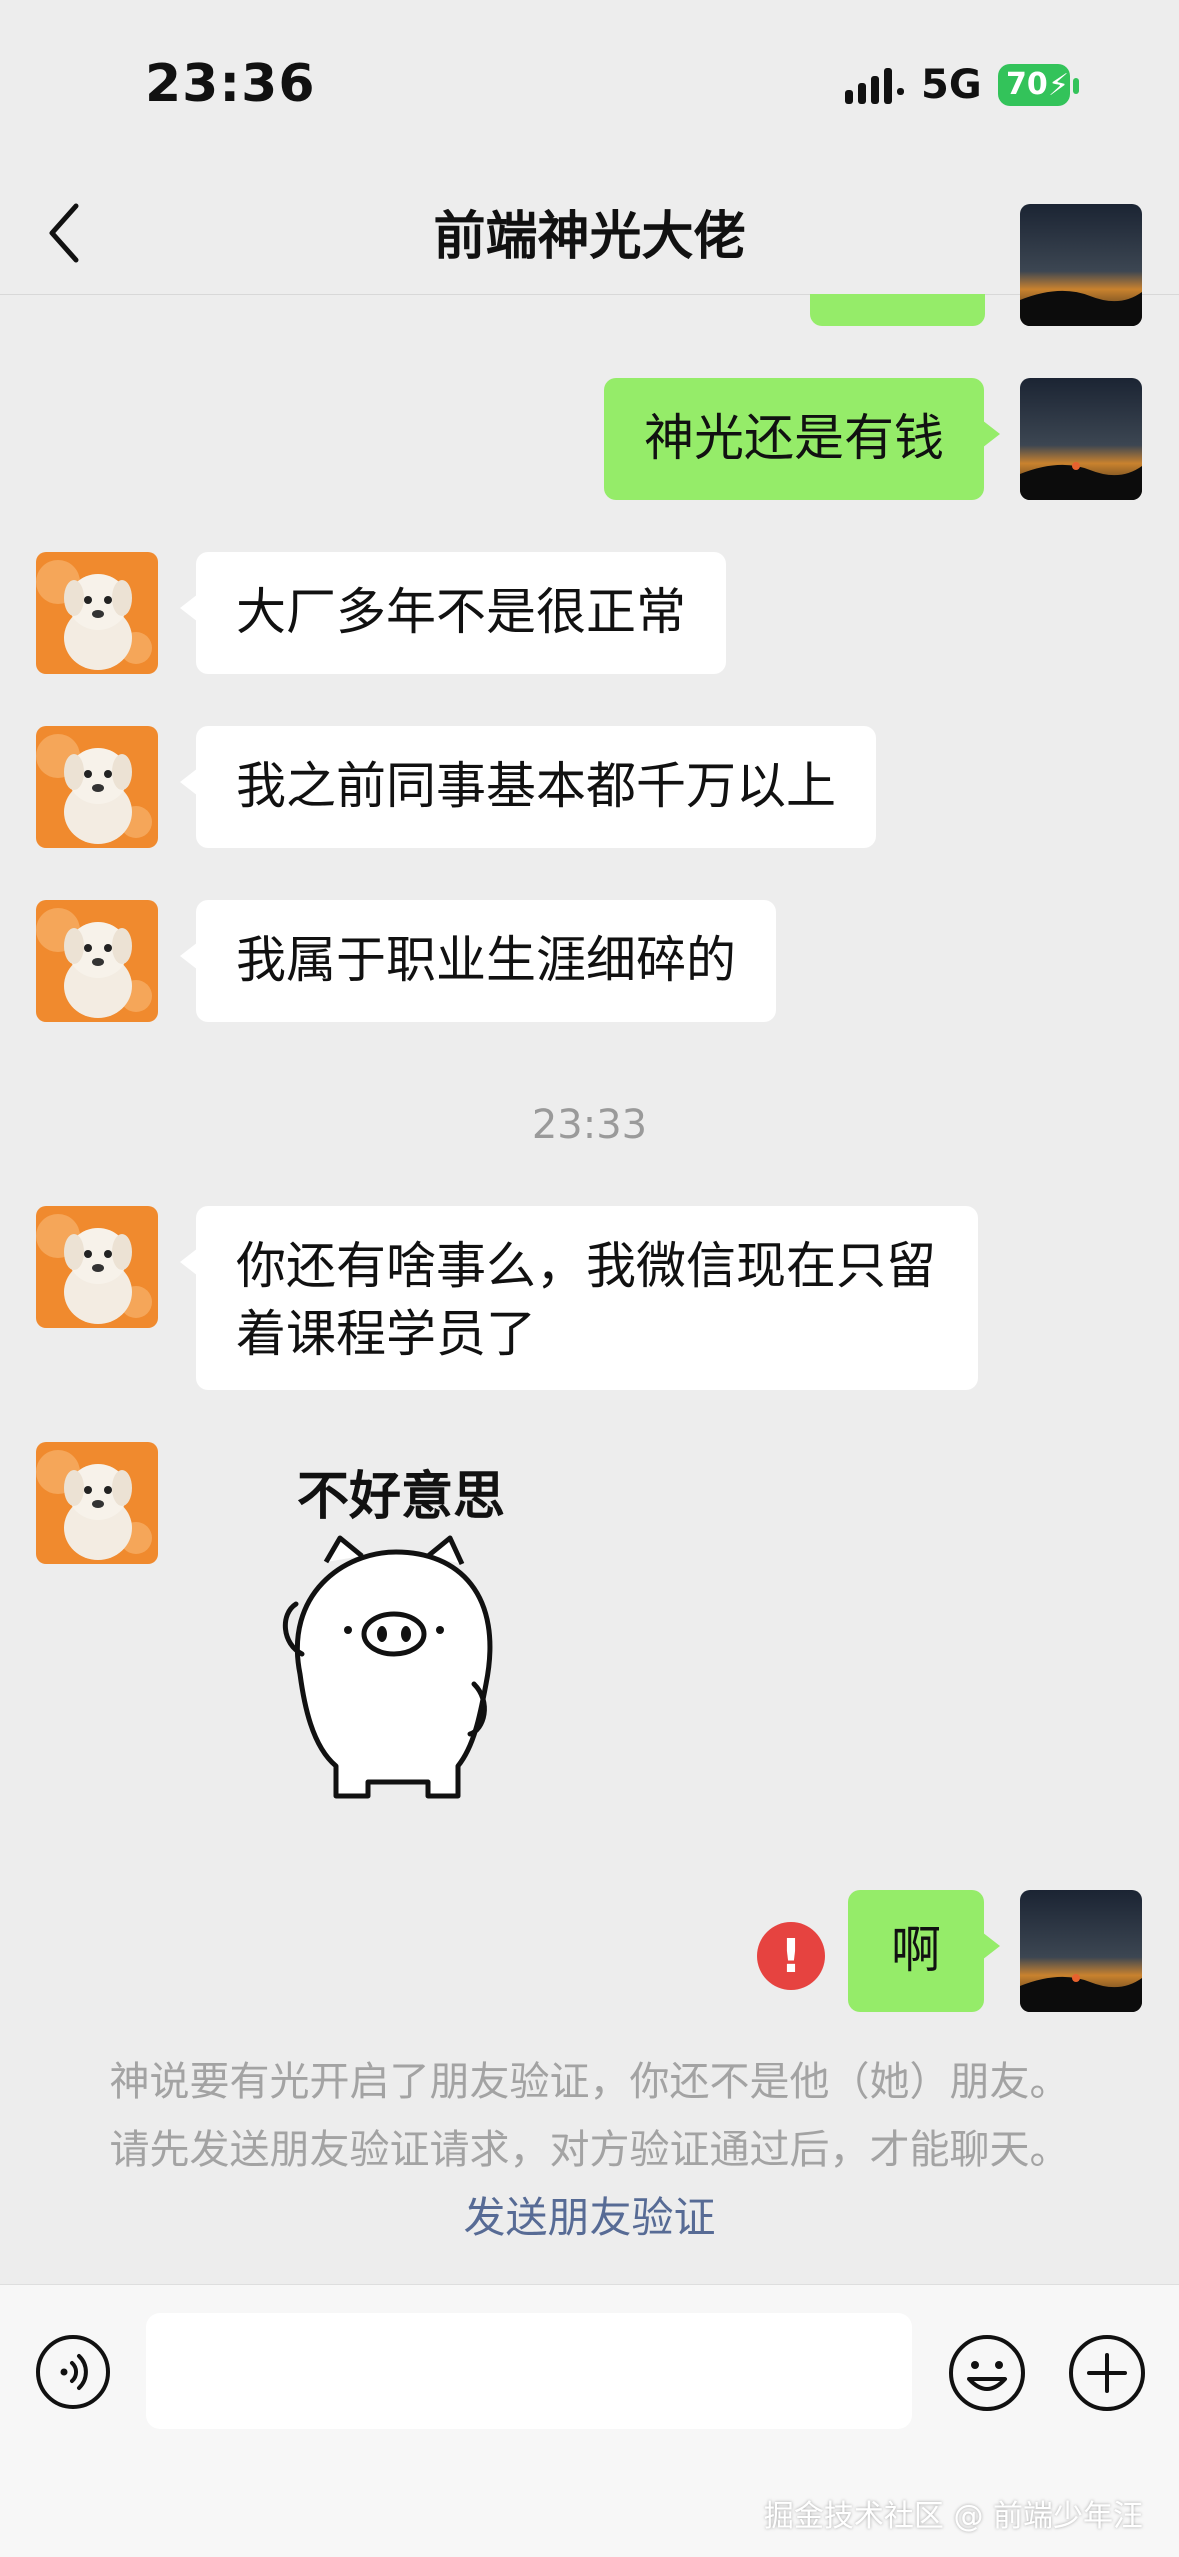  What do you see at coordinates (1107, 2373) in the screenshot?
I see `plus-icon` at bounding box center [1107, 2373].